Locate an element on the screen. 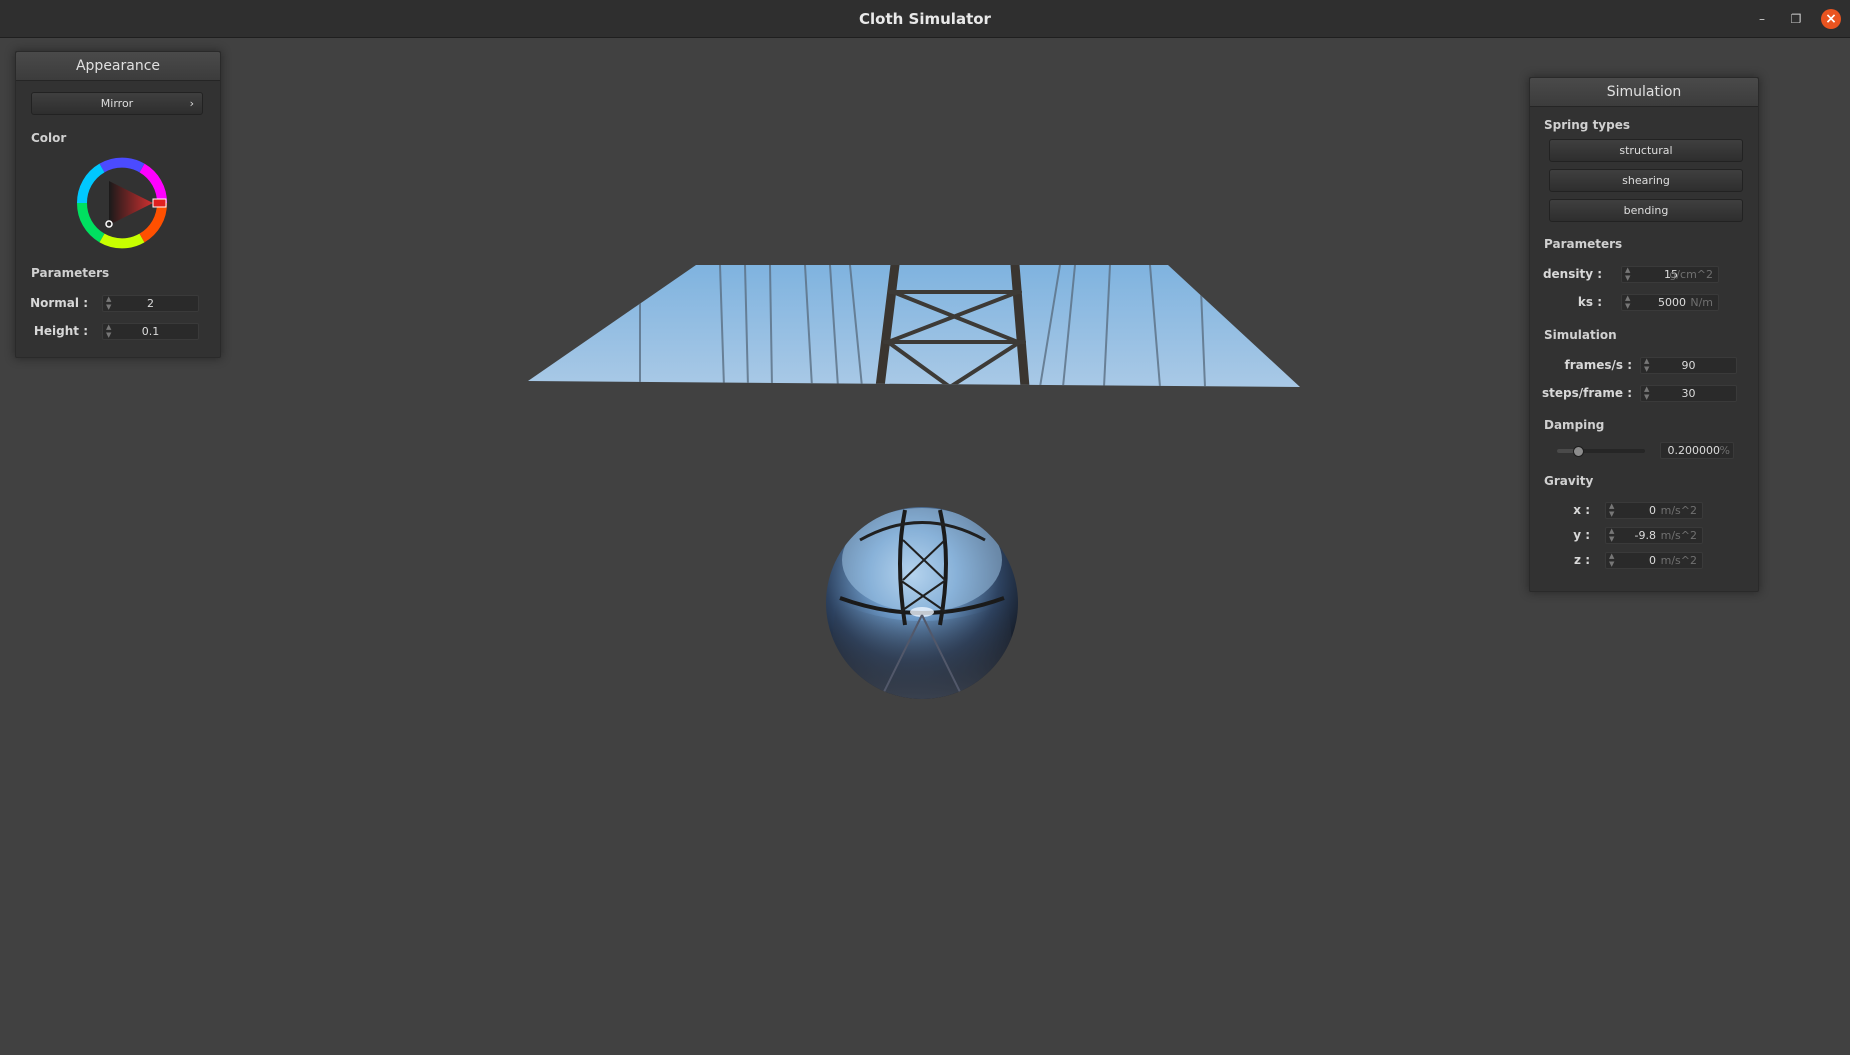 The width and height of the screenshot is (1850, 1055). simulation-panel-title: Simulation is located at coordinates (1644, 92).